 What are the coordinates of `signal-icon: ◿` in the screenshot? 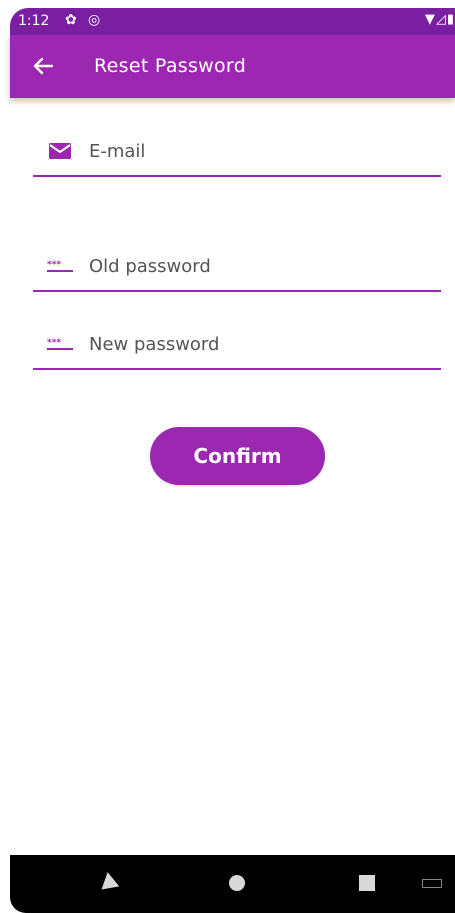 It's located at (441, 19).